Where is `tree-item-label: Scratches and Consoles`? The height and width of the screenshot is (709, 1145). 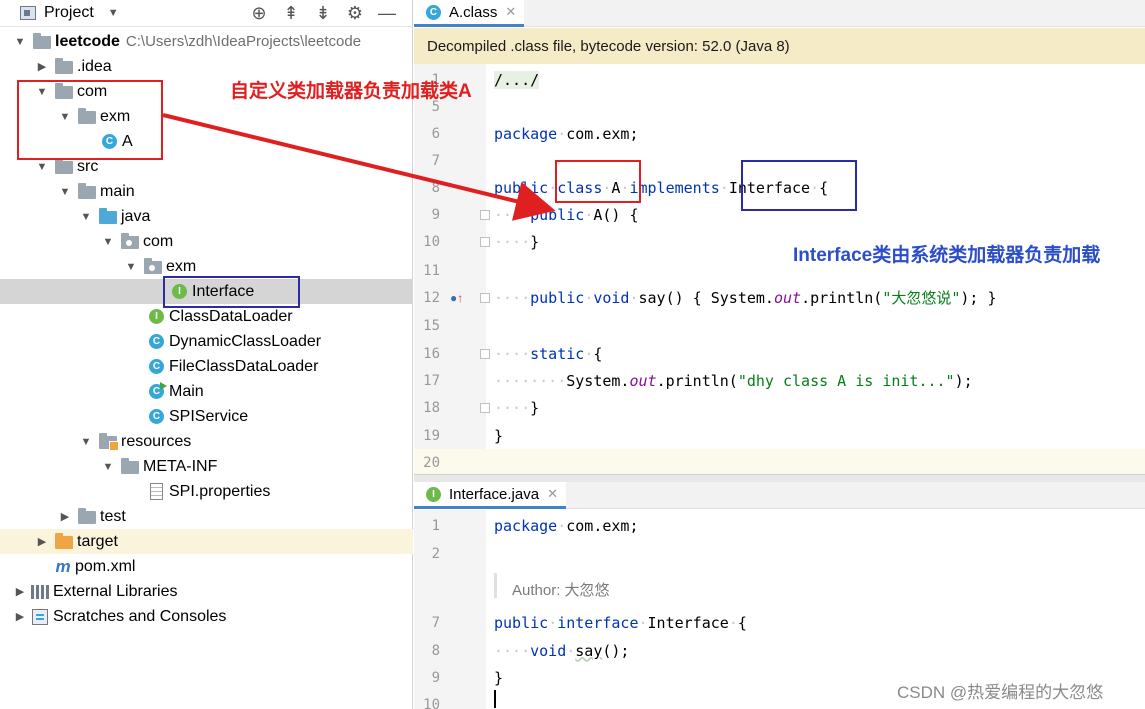 tree-item-label: Scratches and Consoles is located at coordinates (140, 616).